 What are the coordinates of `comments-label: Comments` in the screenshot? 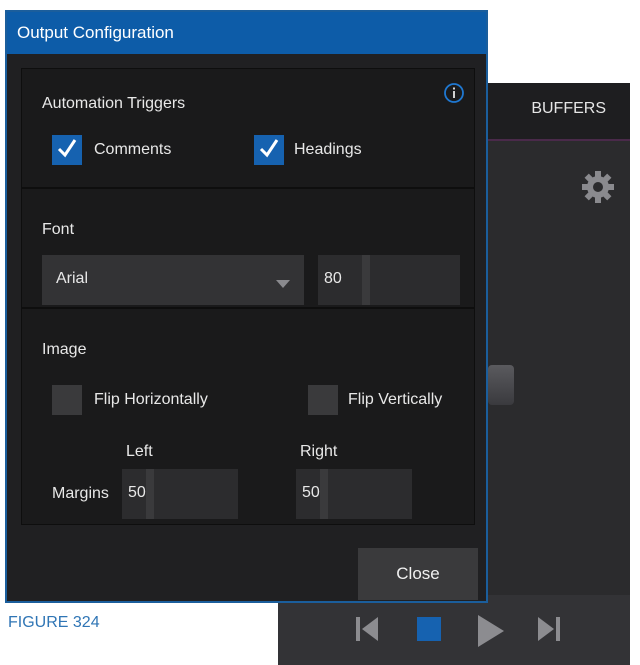 It's located at (133, 149).